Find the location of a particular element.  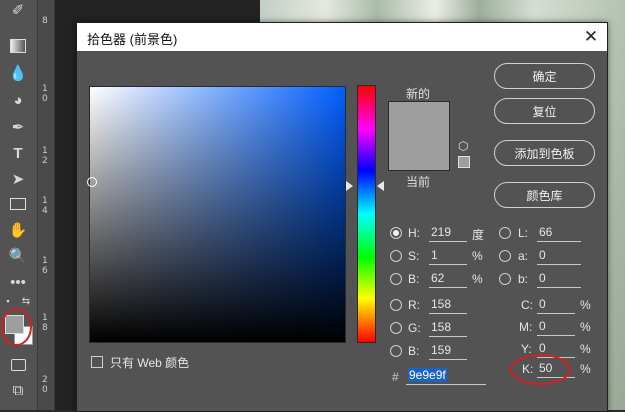

ruler-number: 1 0 is located at coordinates (45, 94).